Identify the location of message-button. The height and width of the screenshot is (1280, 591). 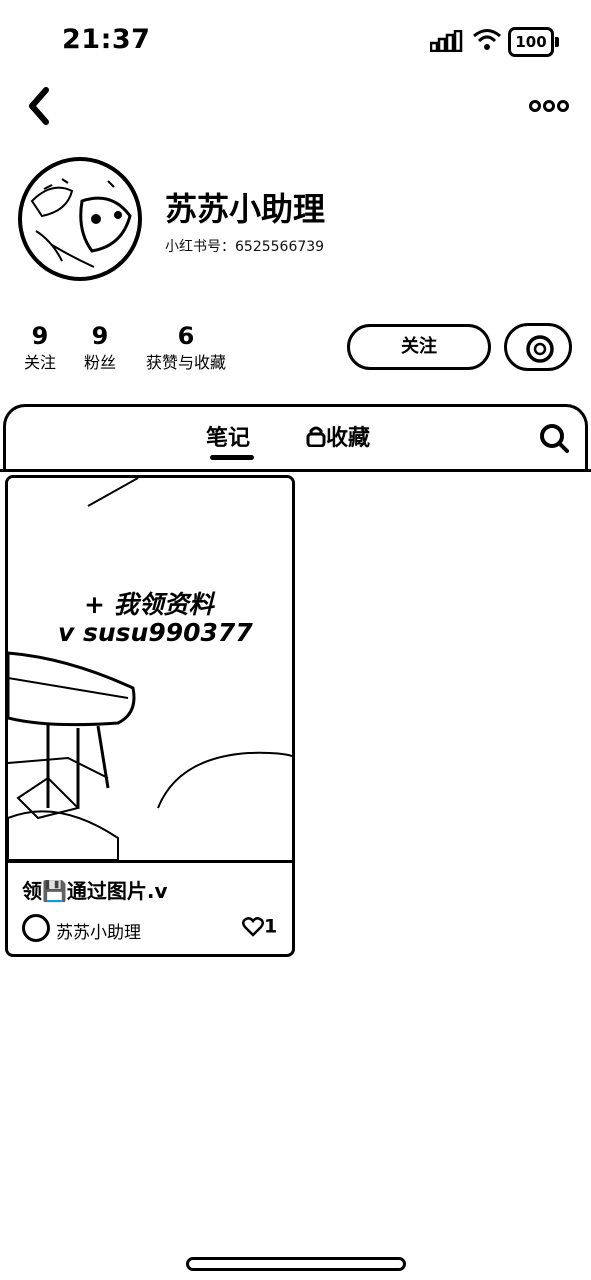
(538, 347).